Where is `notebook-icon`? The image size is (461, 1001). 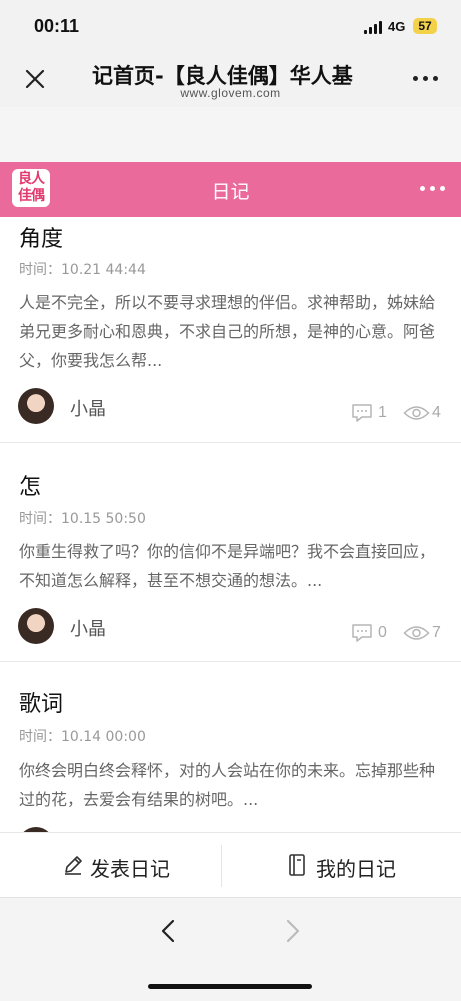
notebook-icon is located at coordinates (297, 865).